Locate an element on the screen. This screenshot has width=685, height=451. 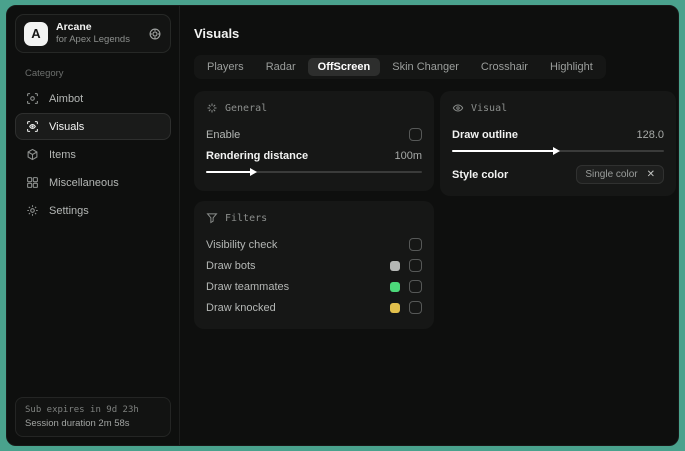
enable-row: Enable is located at coordinates (314, 134).